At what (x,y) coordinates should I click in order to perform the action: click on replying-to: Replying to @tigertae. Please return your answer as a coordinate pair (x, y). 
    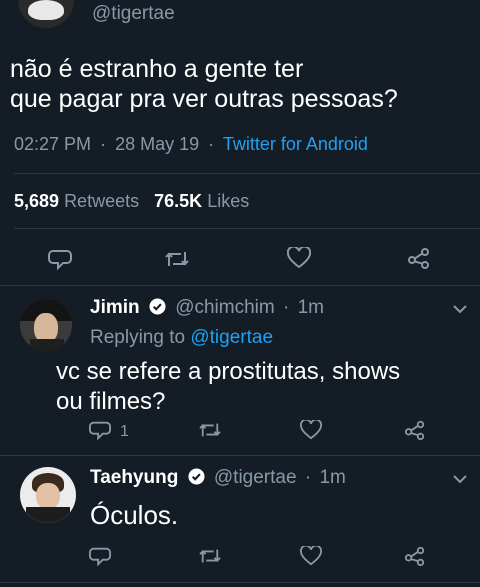
    Looking at the image, I should click on (181, 338).